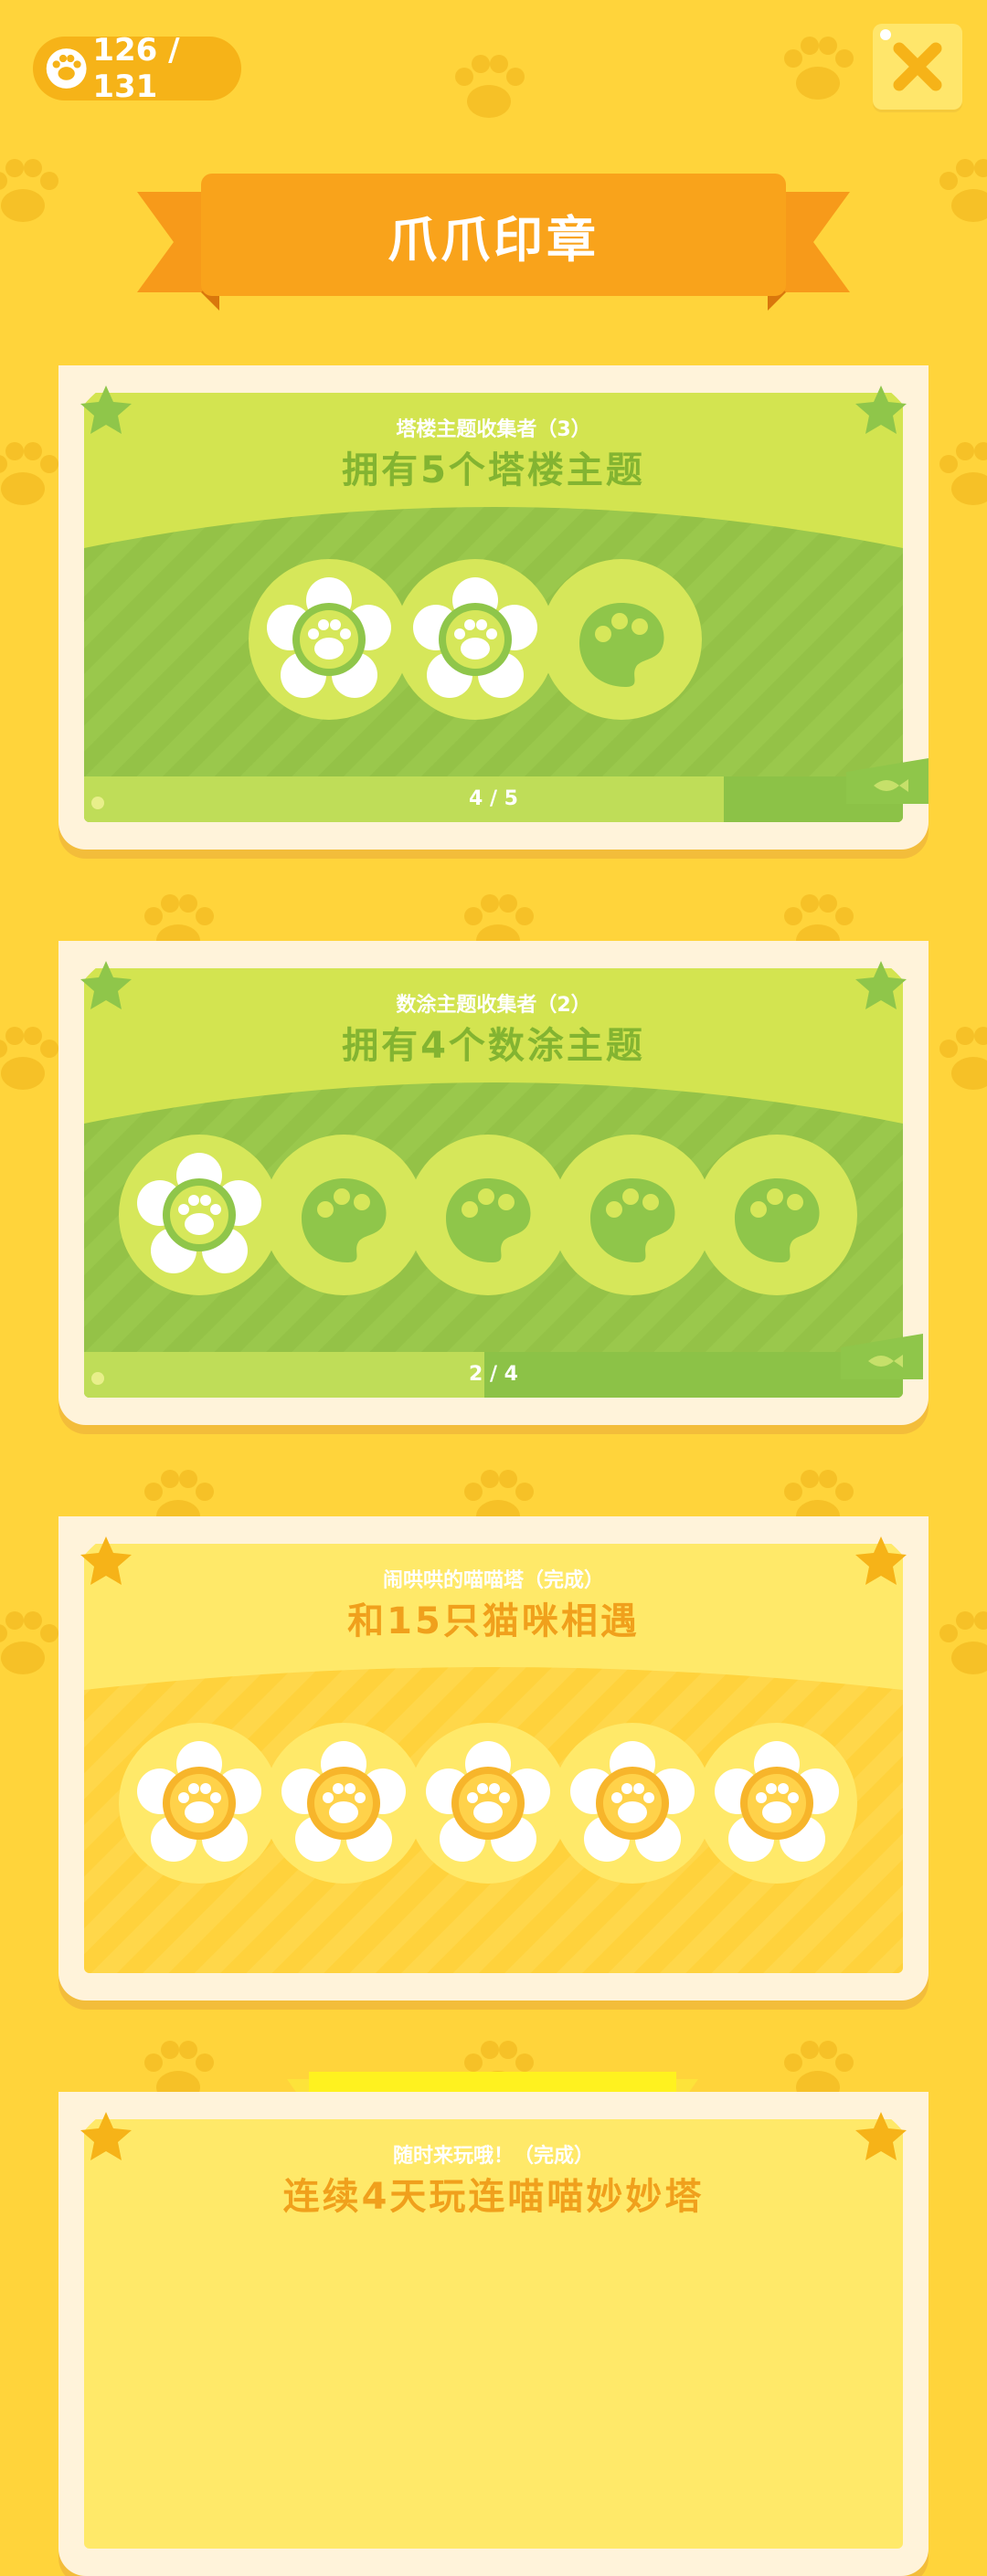 This screenshot has width=987, height=2576. I want to click on card-body: 塔楼主题收集者（3） 拥有5个塔楼主题 4 / 5, so click(493, 607).